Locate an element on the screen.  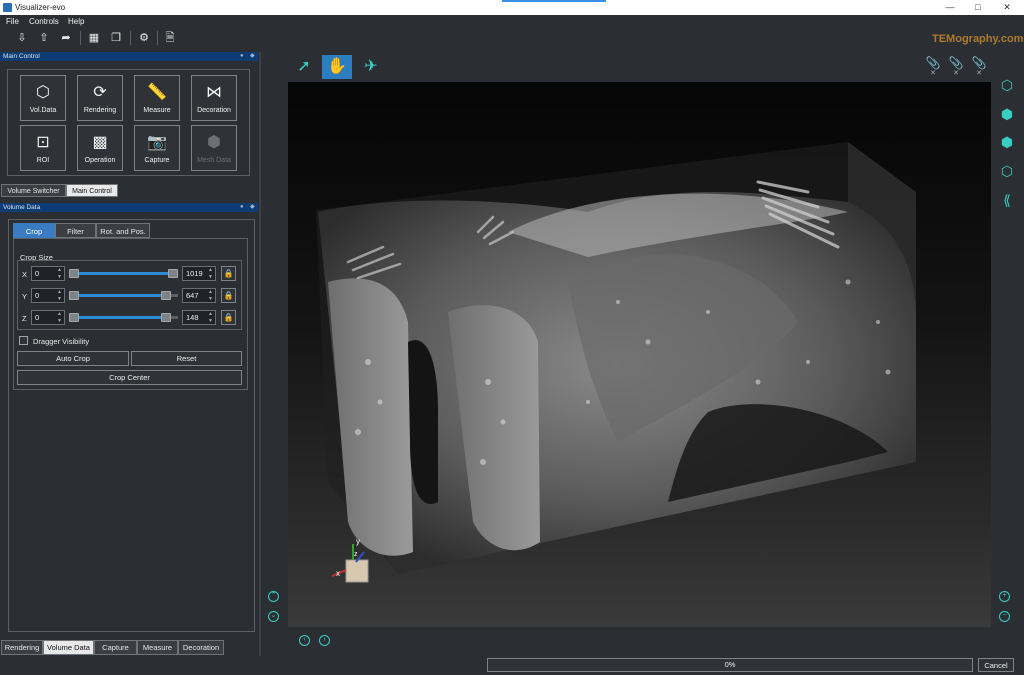
volume-data-title: Volume Data is located at coordinates (22, 207).